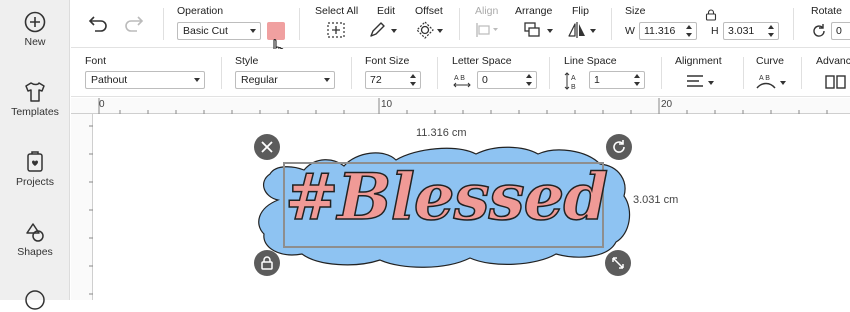 The height and width of the screenshot is (312, 850). What do you see at coordinates (393, 80) in the screenshot?
I see `font-size-input: 72` at bounding box center [393, 80].